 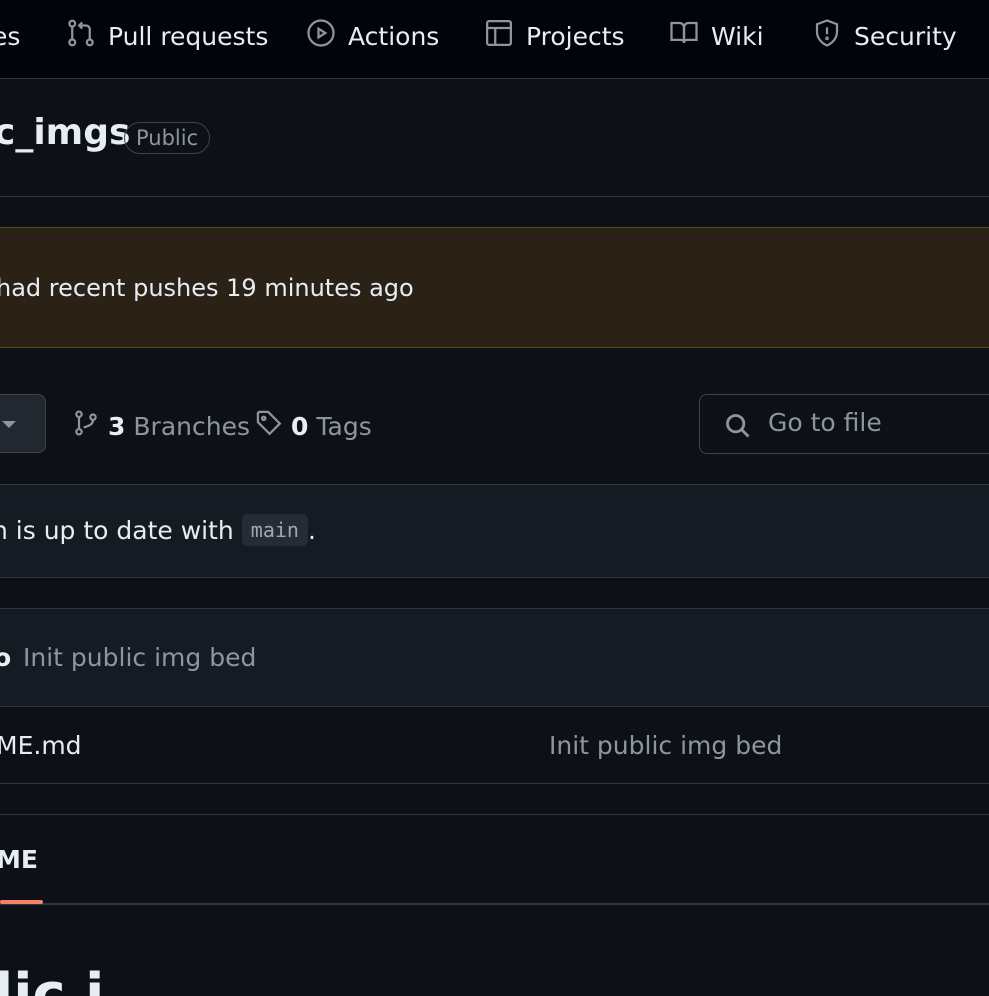 I want to click on nav-tab-projects: Projects, so click(x=554, y=36).